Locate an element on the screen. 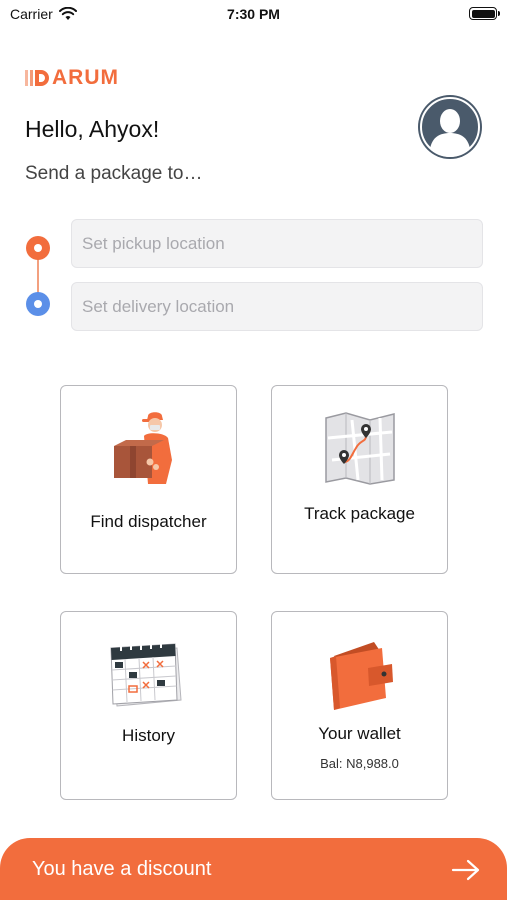 This screenshot has height=900, width=507. arrow-right-icon is located at coordinates (465, 870).